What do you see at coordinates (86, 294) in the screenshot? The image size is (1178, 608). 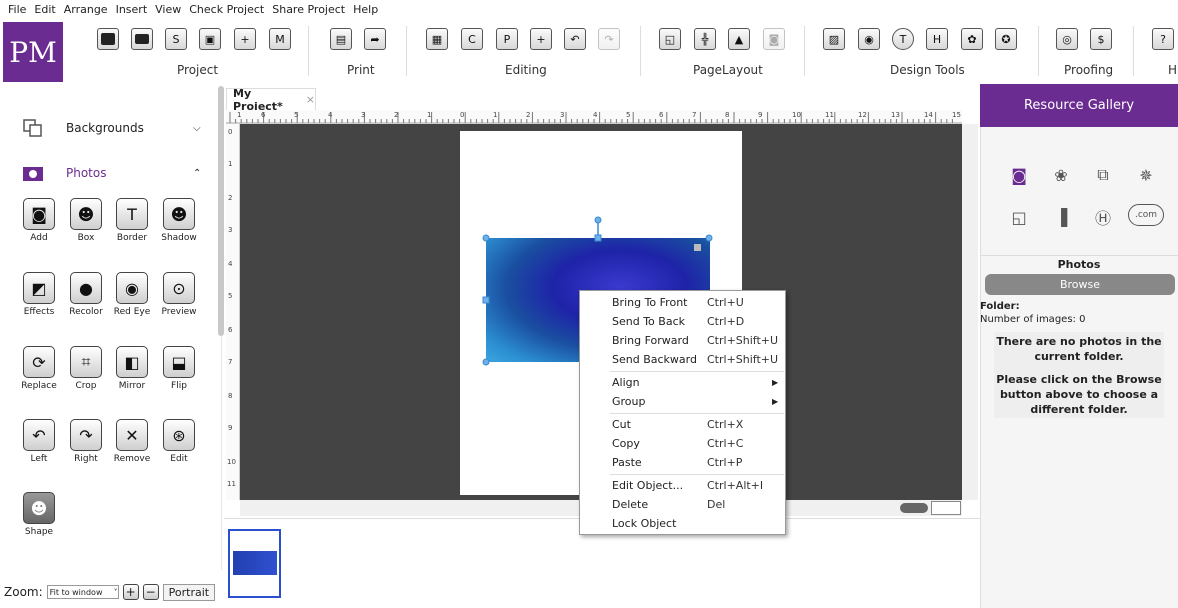 I see `tool-recolor: ● Recolor` at bounding box center [86, 294].